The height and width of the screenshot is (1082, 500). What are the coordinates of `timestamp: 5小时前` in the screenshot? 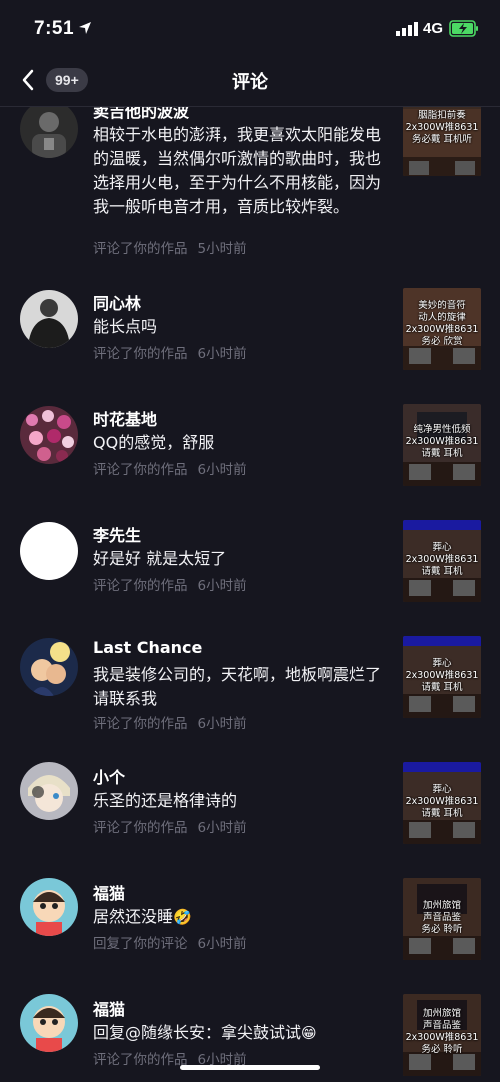 It's located at (222, 249).